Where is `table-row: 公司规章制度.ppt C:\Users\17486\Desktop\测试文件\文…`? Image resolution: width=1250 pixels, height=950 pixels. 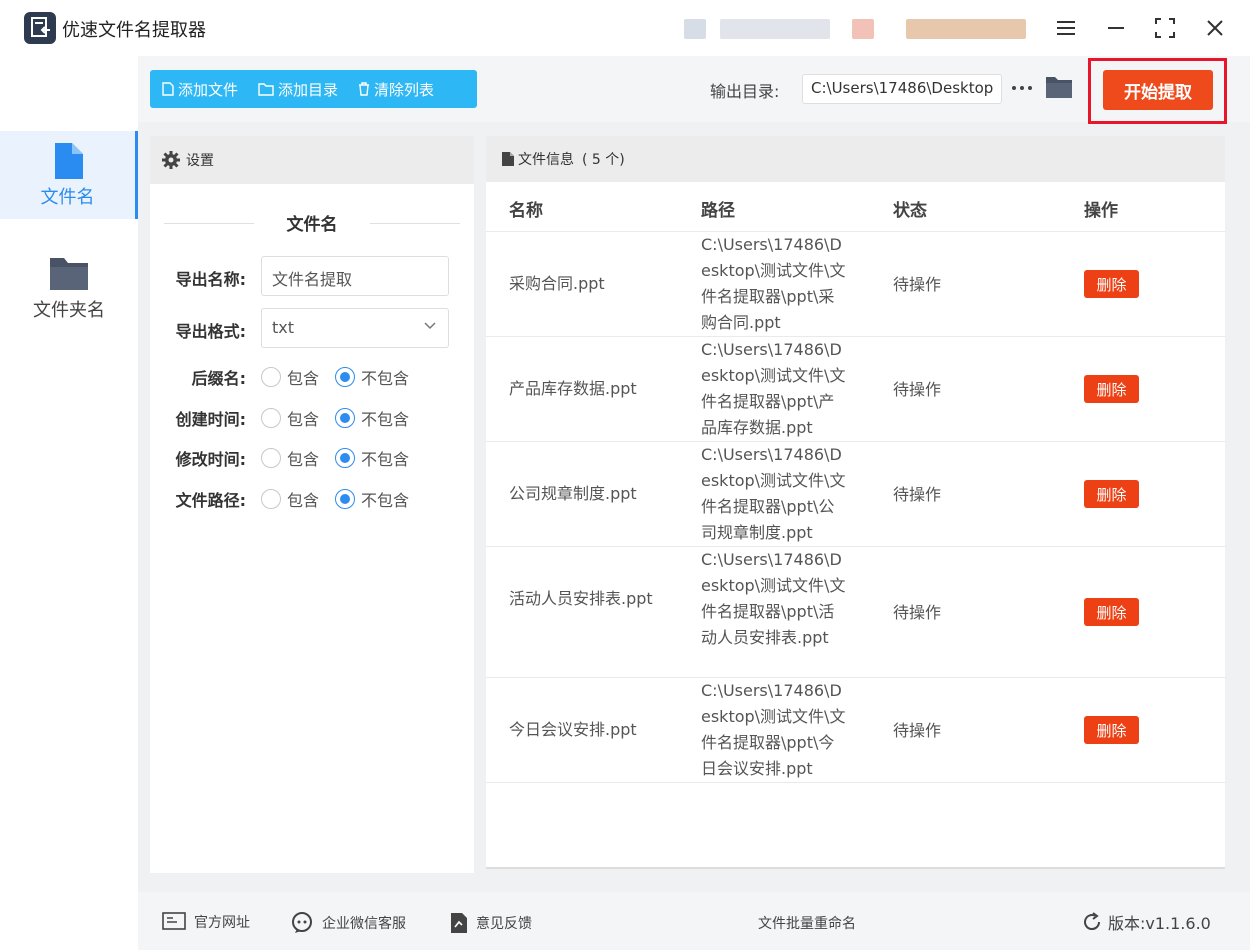 table-row: 公司规章制度.ppt C:\Users\17486\Desktop\测试文件\文… is located at coordinates (855, 494).